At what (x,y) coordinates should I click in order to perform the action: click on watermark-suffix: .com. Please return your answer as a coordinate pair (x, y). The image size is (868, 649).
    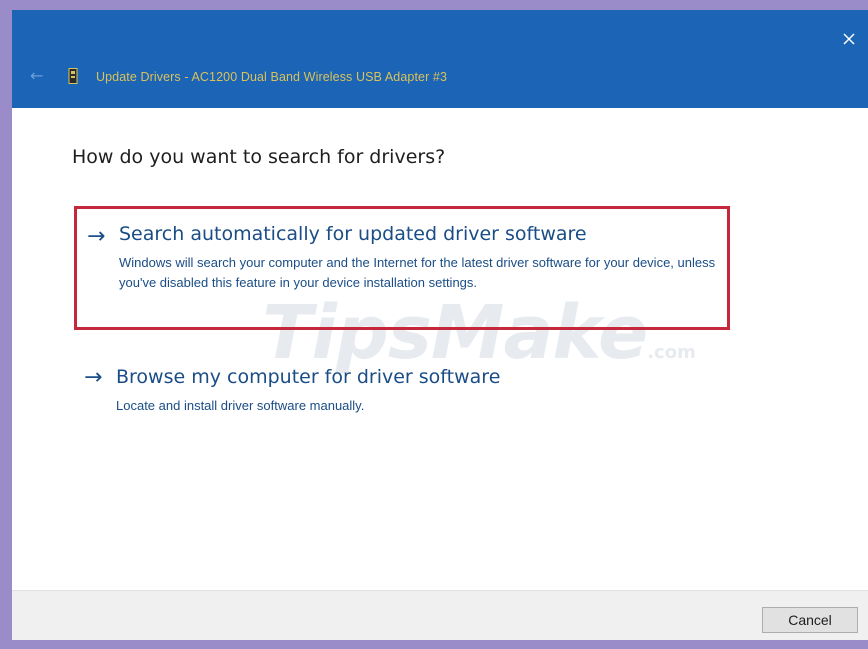
    Looking at the image, I should click on (671, 352).